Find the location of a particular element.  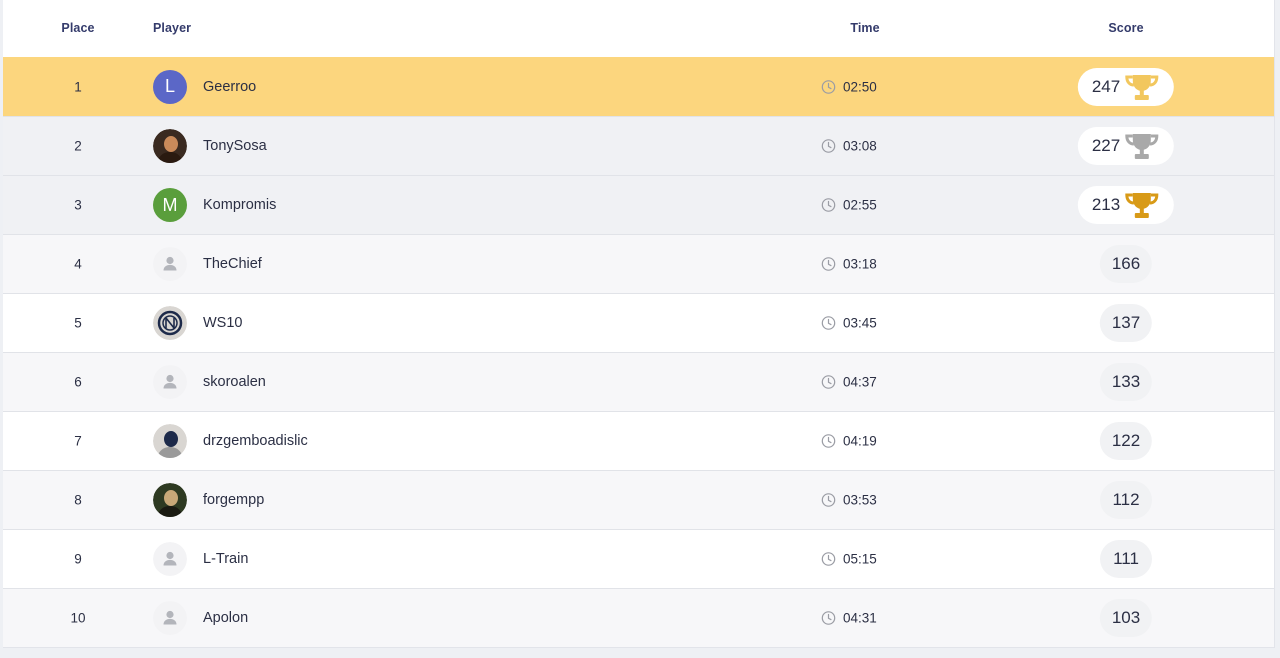

table-row: 9 L-Train 05:15 111 is located at coordinates (638, 558).